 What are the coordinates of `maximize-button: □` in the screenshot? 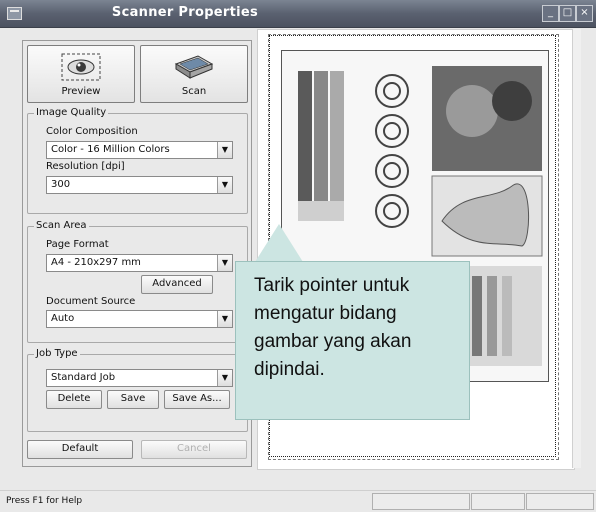 It's located at (567, 13).